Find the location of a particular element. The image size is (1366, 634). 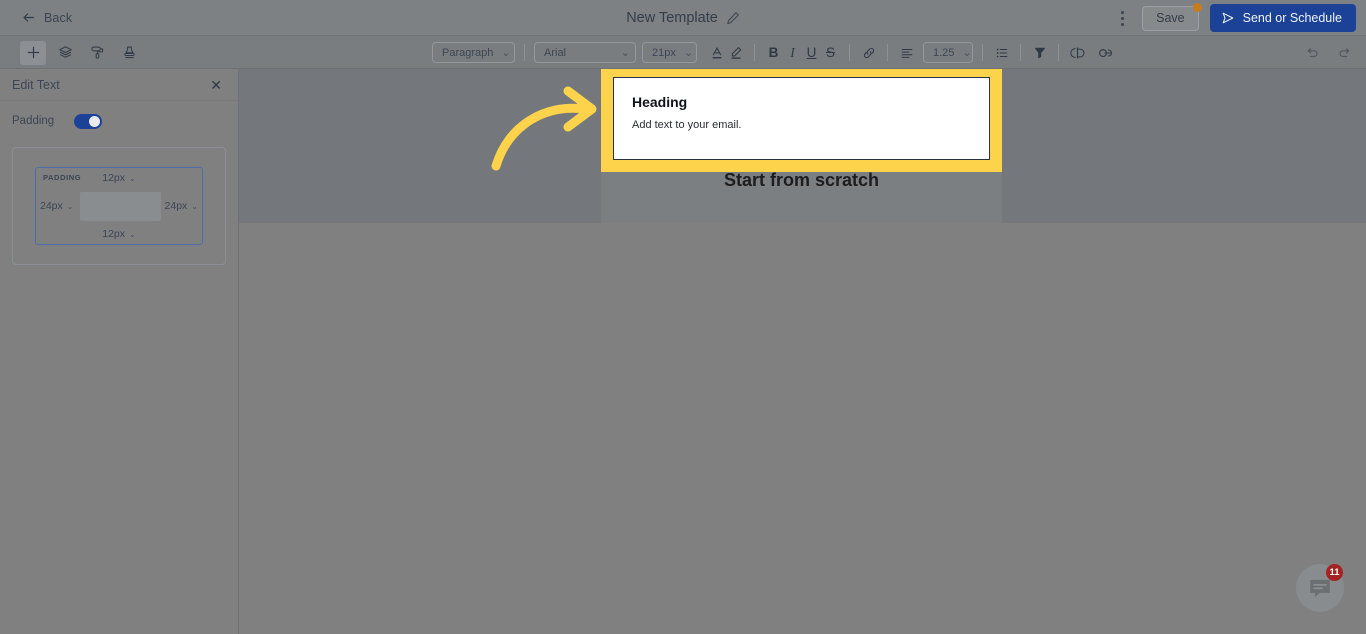

page-title: New Template is located at coordinates (672, 18).